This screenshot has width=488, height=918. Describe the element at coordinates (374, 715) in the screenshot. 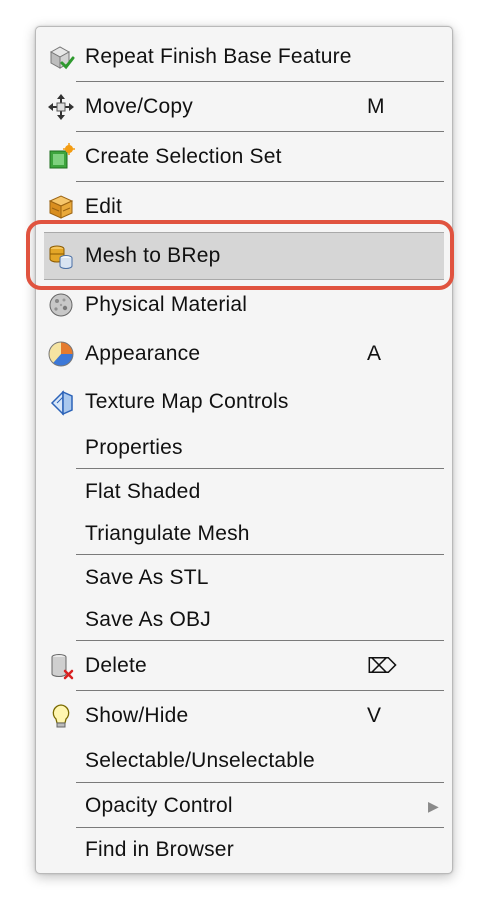

I see `menu-item-shortcut: V` at that location.